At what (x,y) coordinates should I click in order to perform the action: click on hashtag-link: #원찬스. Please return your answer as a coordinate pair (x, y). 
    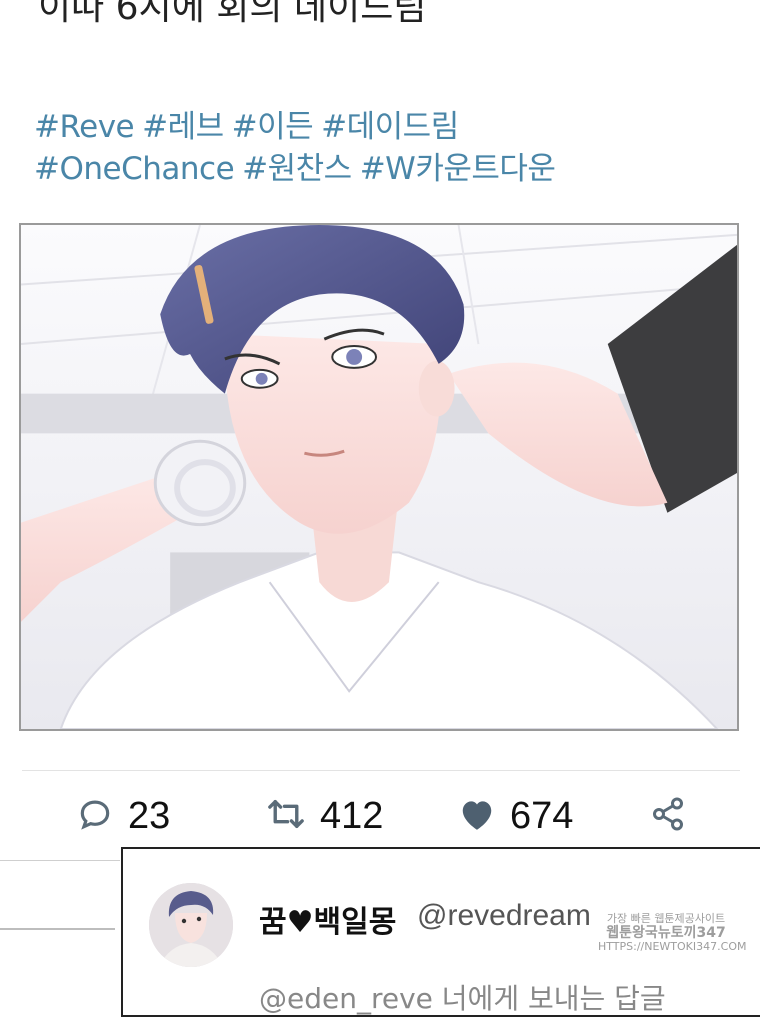
    Looking at the image, I should click on (297, 169).